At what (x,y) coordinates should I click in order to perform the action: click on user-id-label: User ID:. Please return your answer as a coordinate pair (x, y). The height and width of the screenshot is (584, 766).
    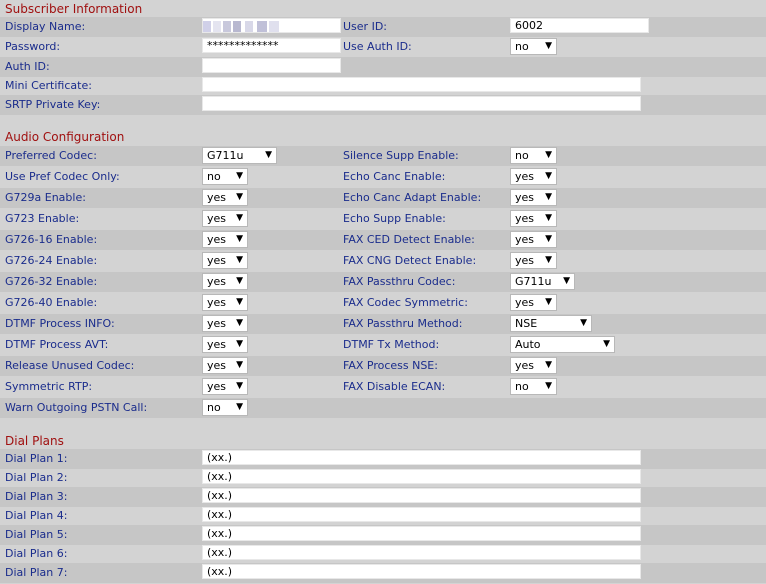
    Looking at the image, I should click on (365, 26).